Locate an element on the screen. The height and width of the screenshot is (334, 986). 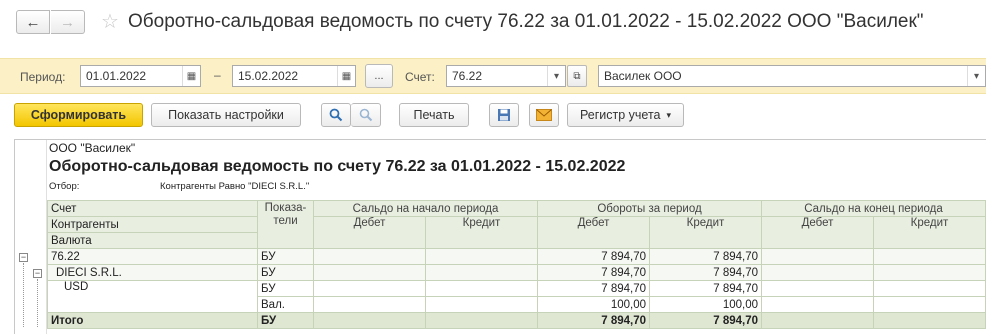
account-value: 76.22 is located at coordinates (467, 76).